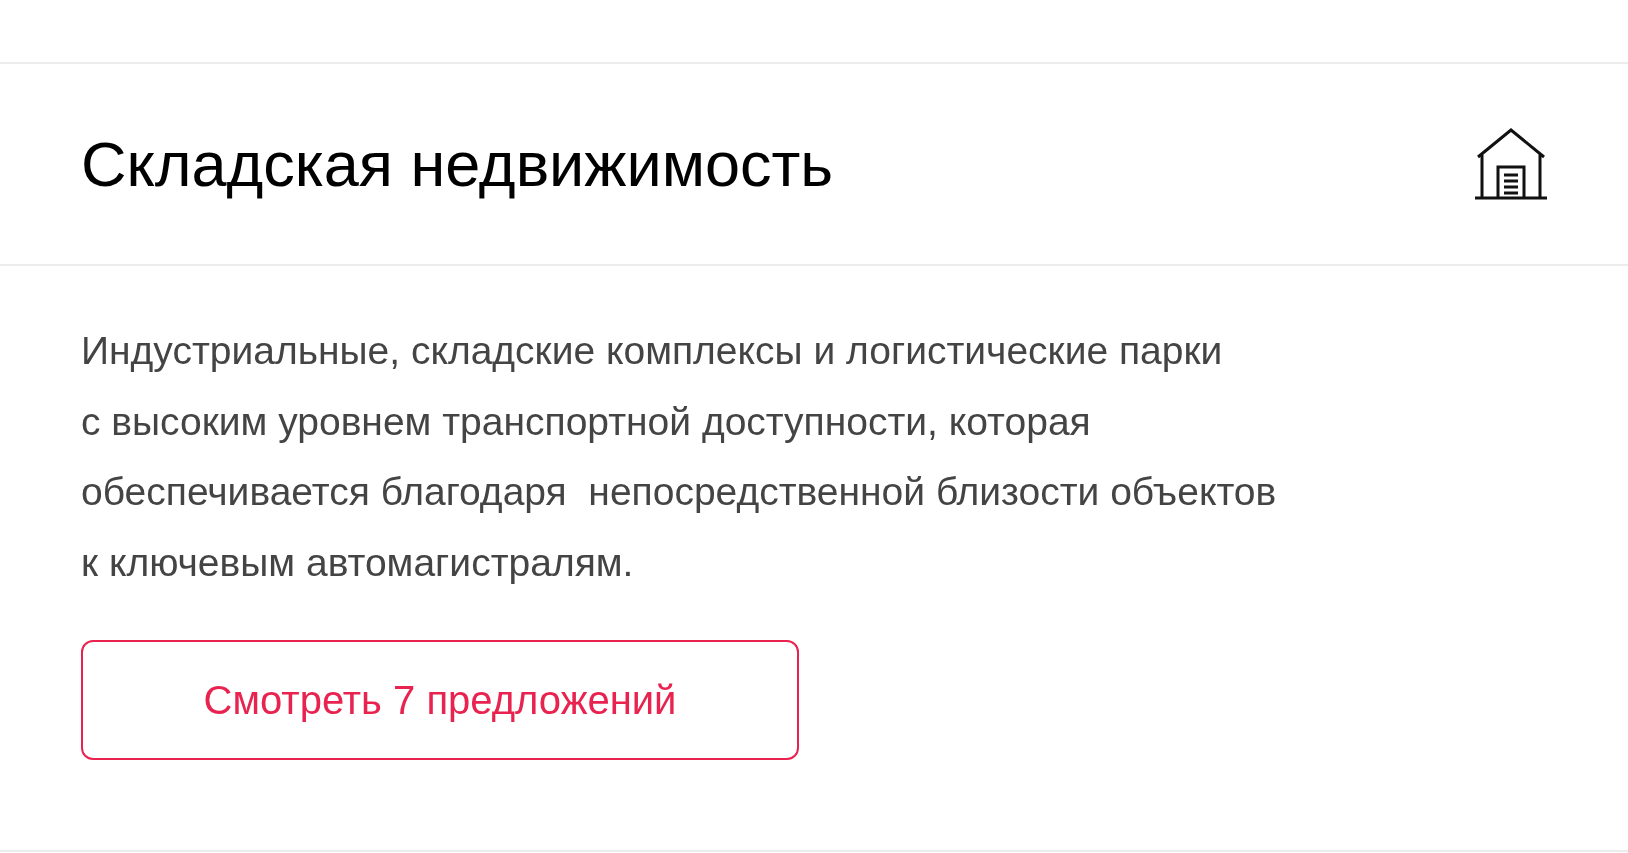  I want to click on warehouse-icon, so click(1511, 164).